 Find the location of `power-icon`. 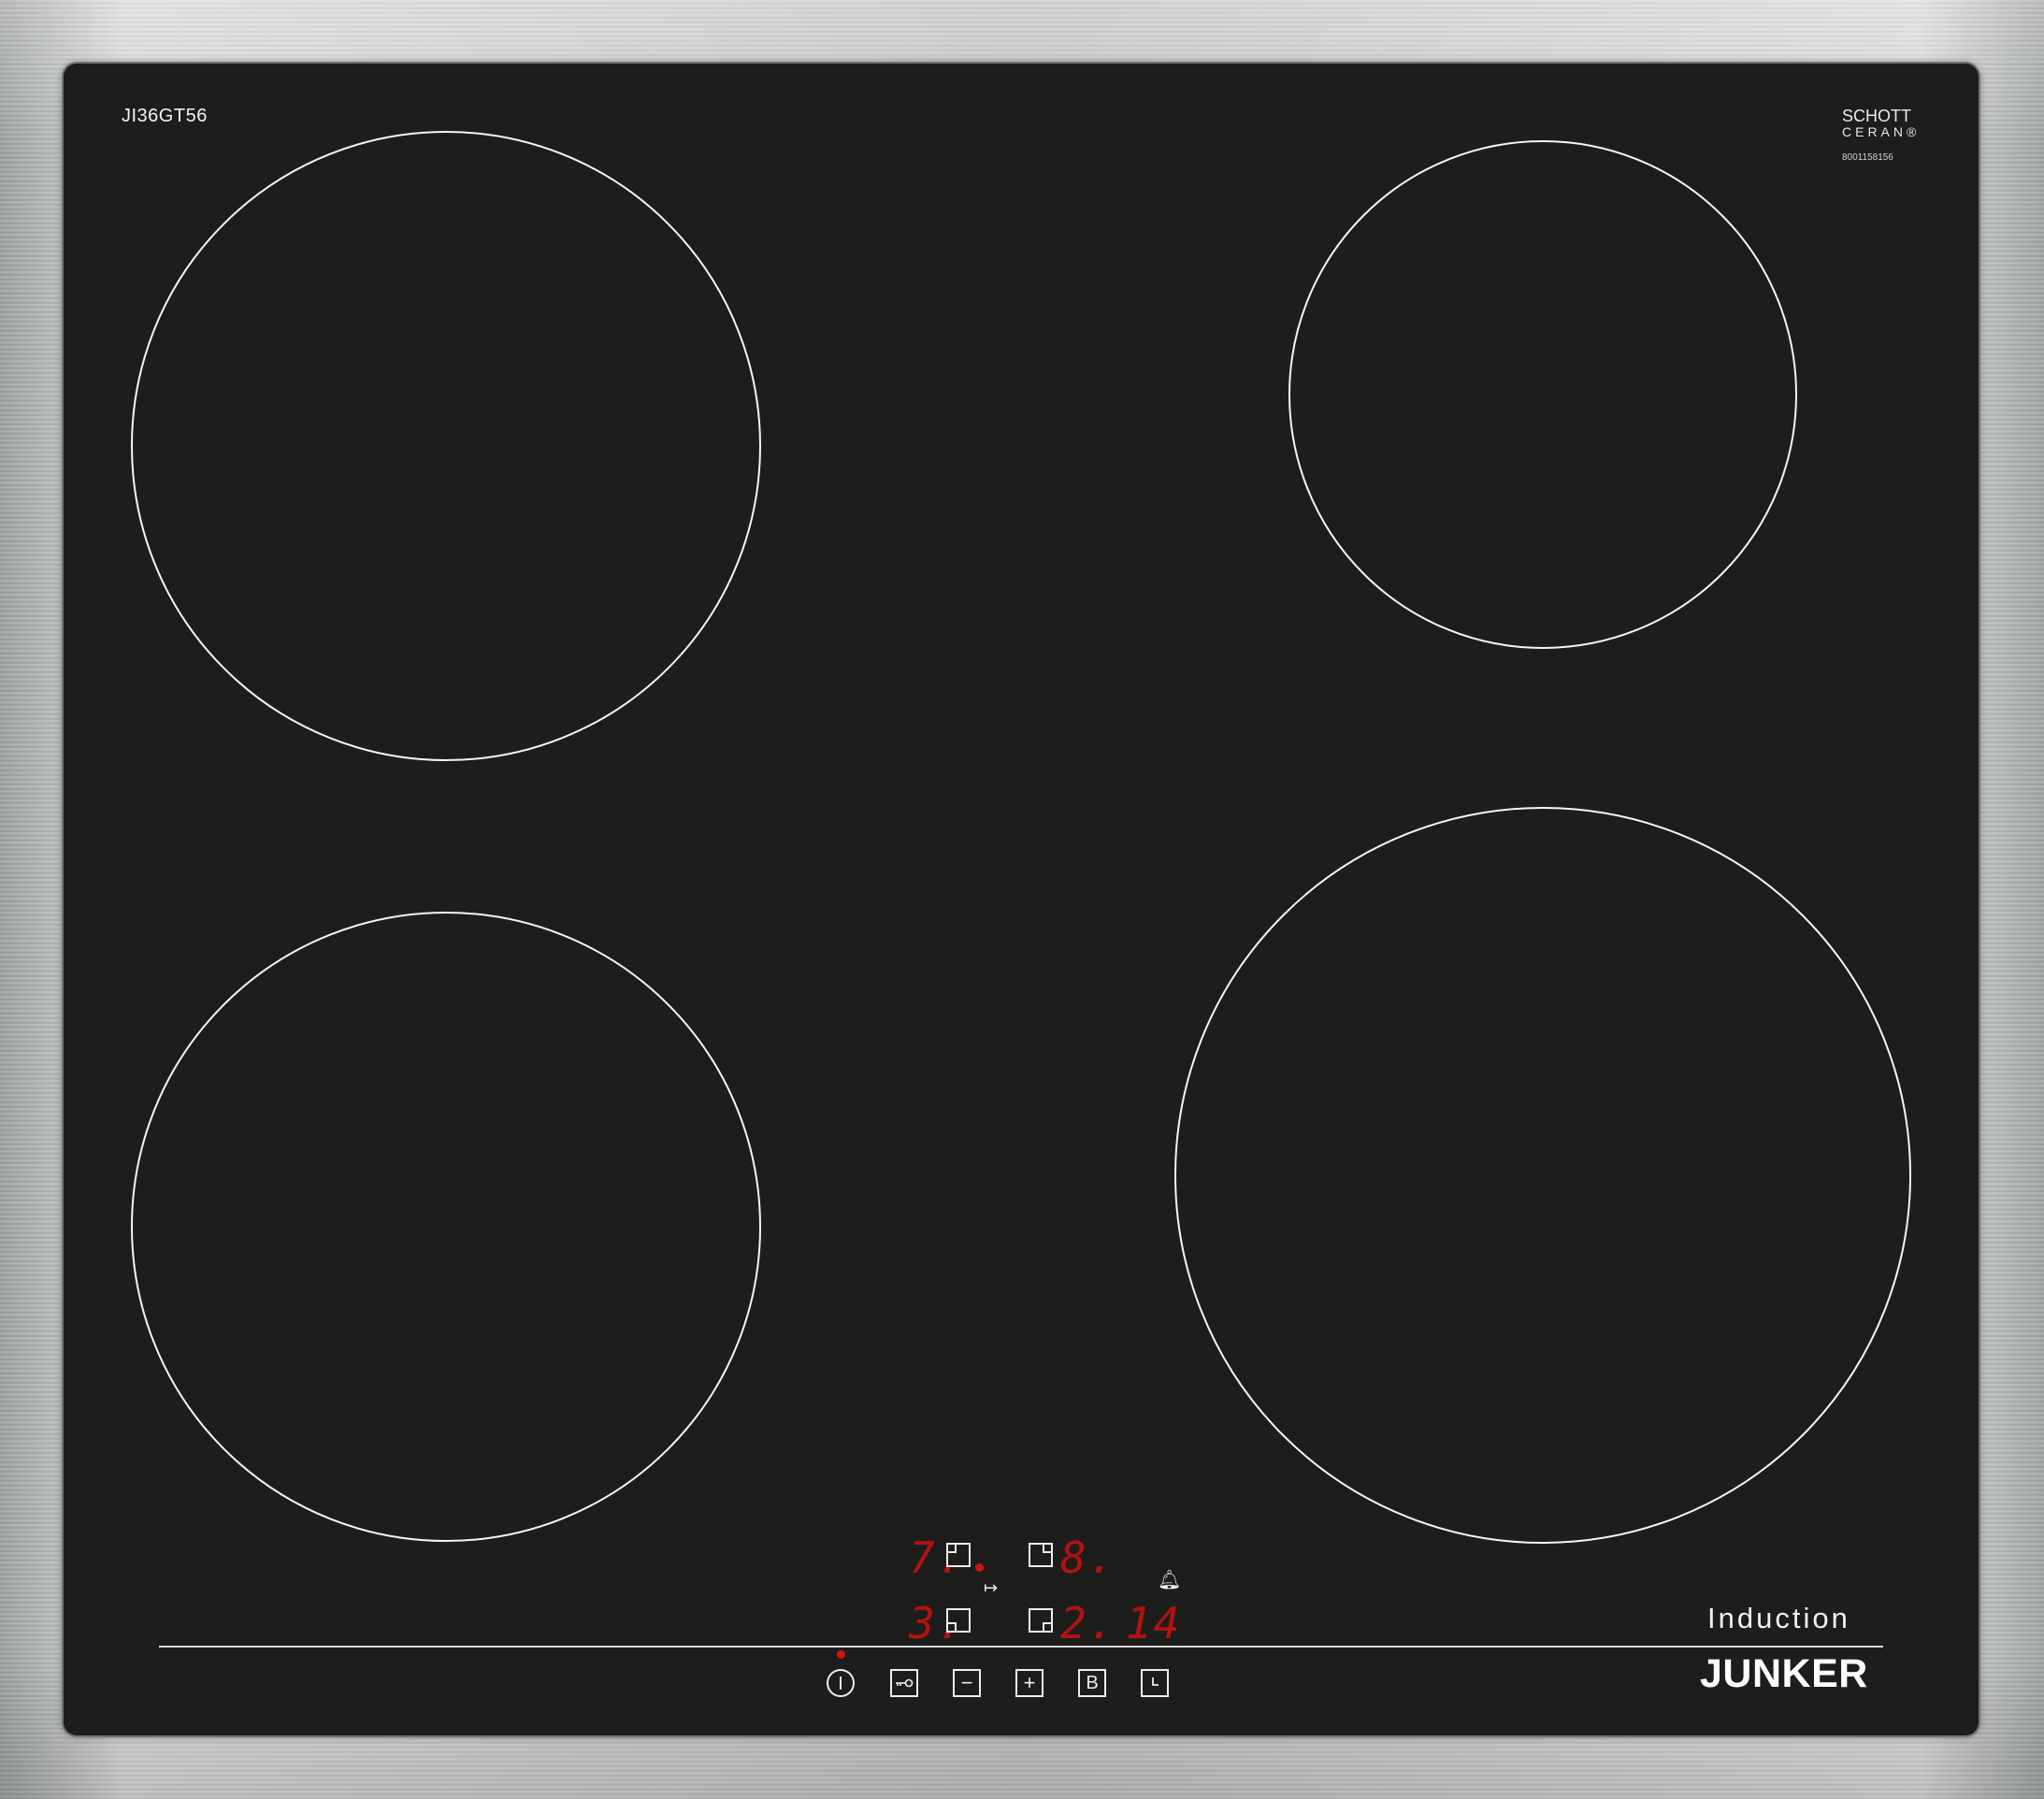

power-icon is located at coordinates (841, 1683).